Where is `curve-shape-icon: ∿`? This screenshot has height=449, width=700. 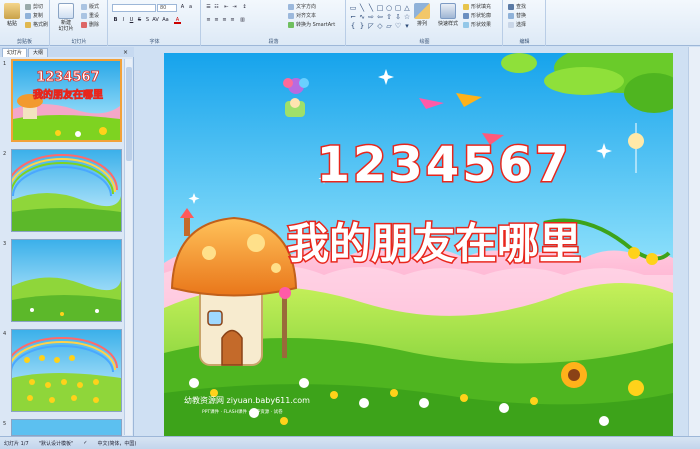 curve-shape-icon: ∿ is located at coordinates (362, 17).